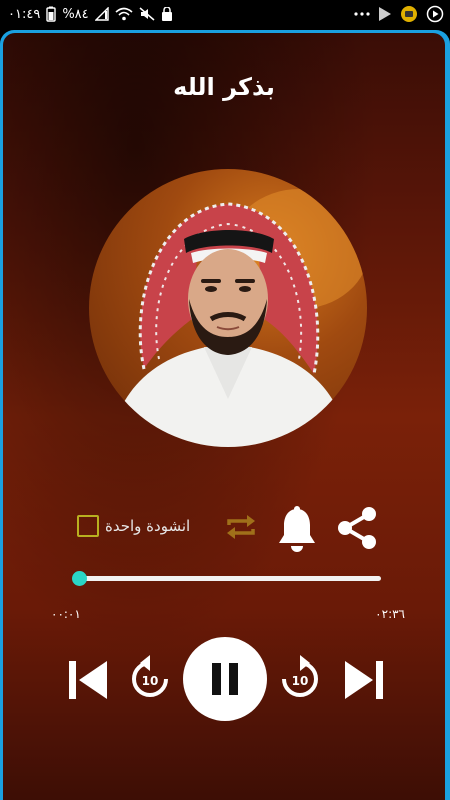 This screenshot has height=800, width=450. I want to click on lock-icon, so click(167, 14).